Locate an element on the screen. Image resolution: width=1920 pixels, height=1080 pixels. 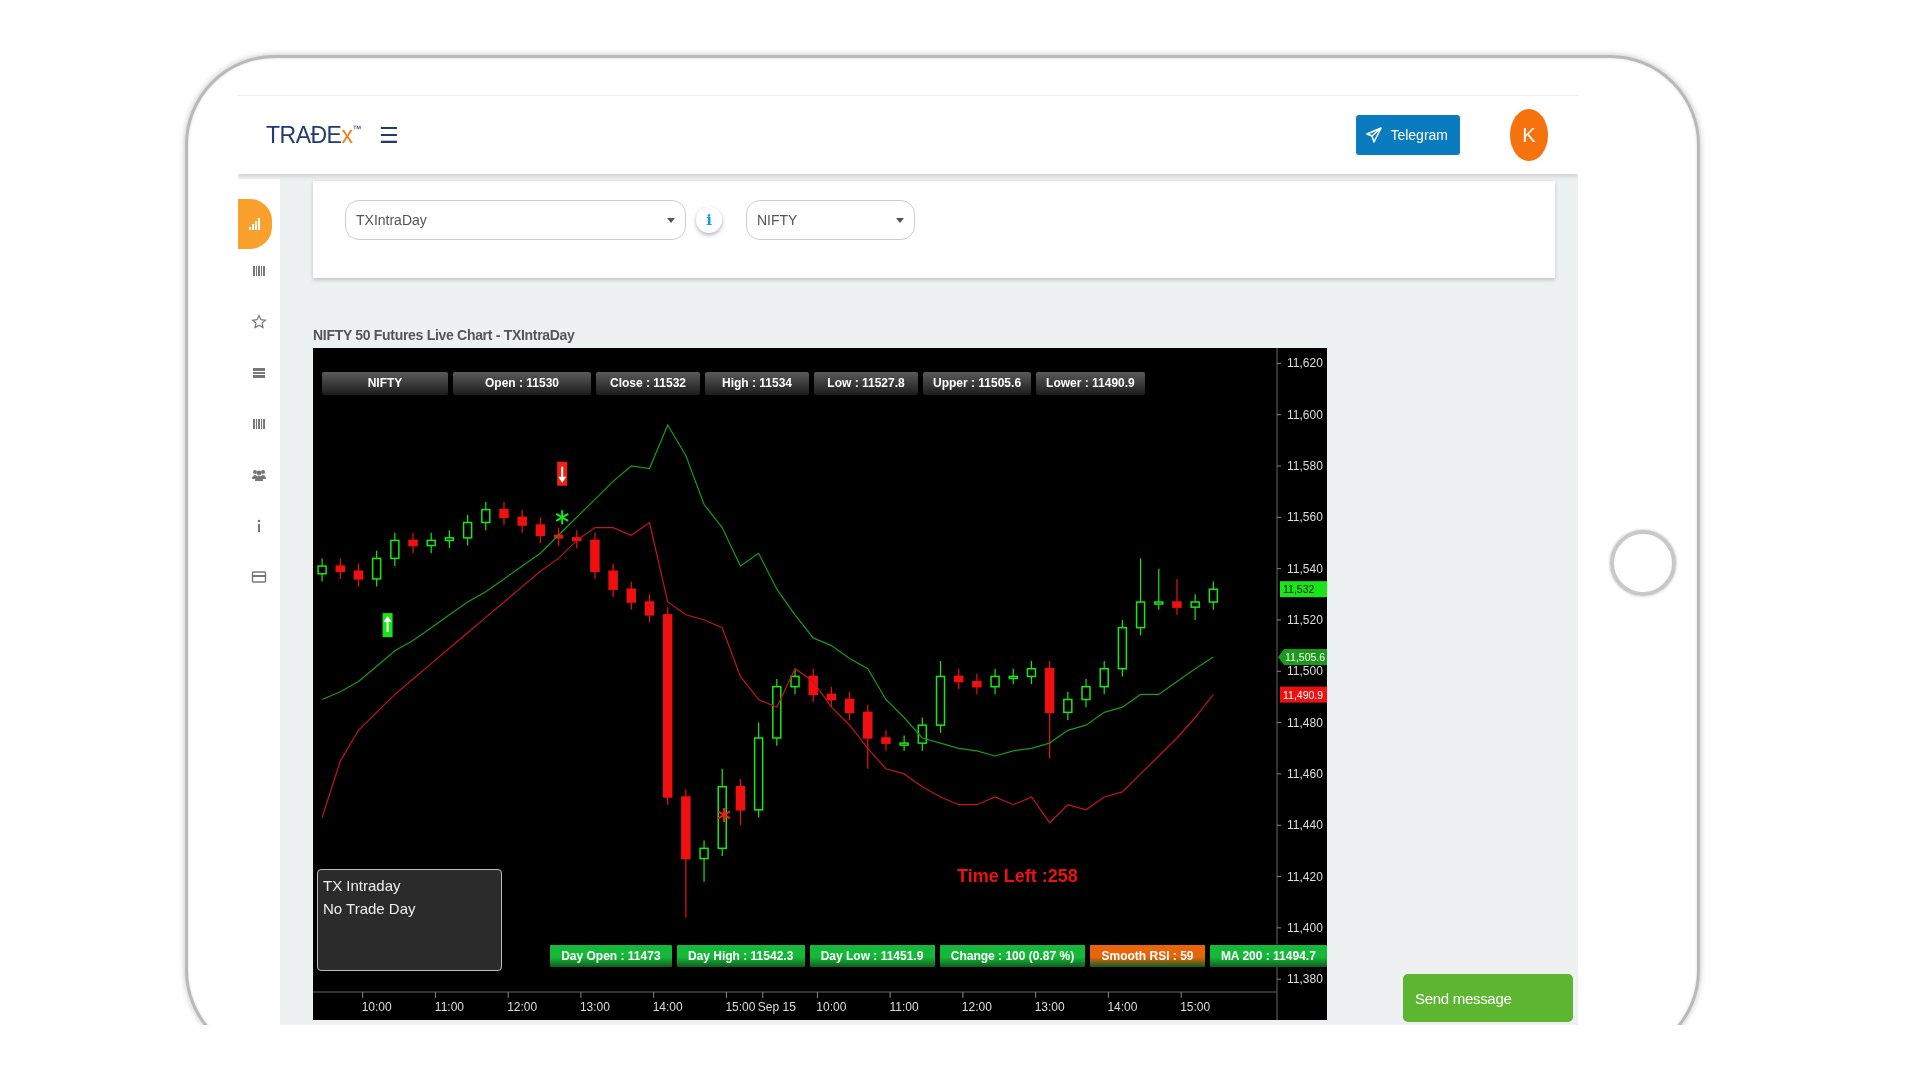
card-icon is located at coordinates (259, 577).